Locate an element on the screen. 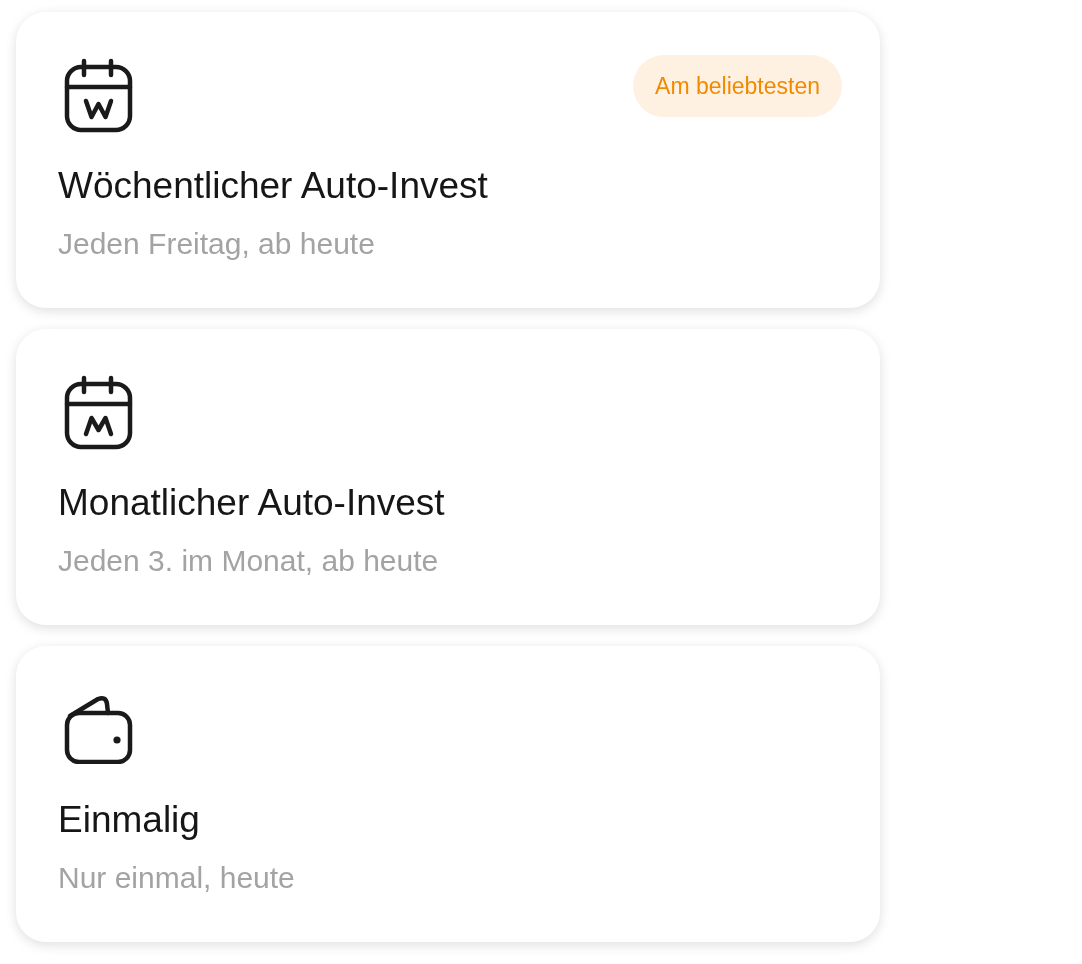 This screenshot has width=1082, height=964. weekly-calendar-icon is located at coordinates (98, 95).